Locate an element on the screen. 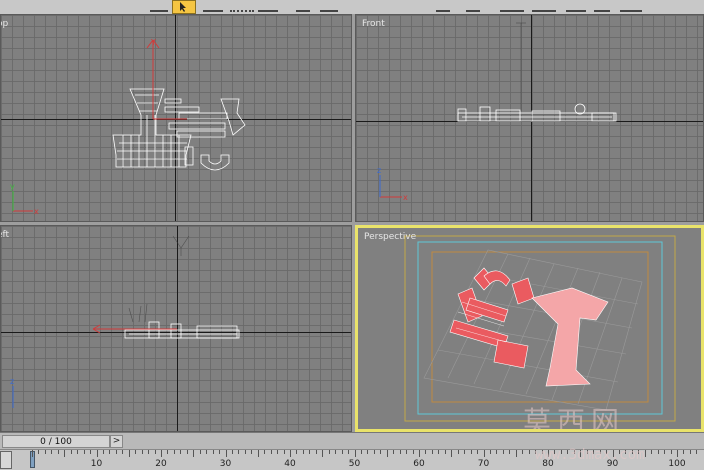  window-crossing-icon is located at coordinates (268, 6).